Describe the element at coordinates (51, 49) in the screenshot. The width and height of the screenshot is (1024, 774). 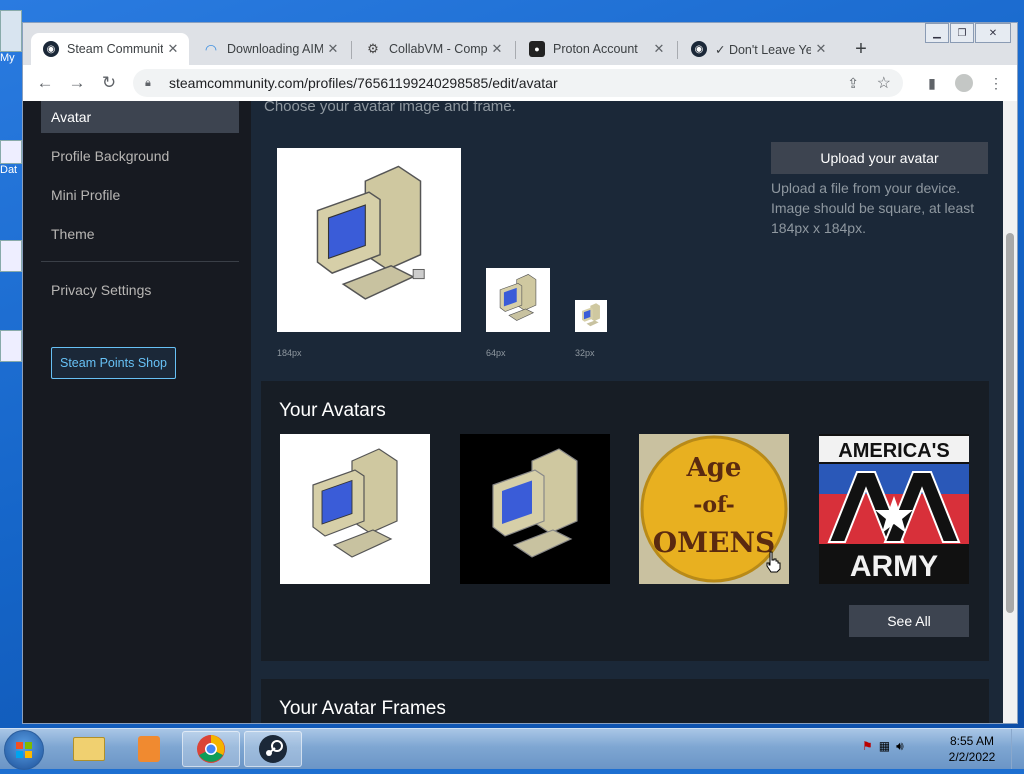
I see `steam-icon: ◉` at that location.